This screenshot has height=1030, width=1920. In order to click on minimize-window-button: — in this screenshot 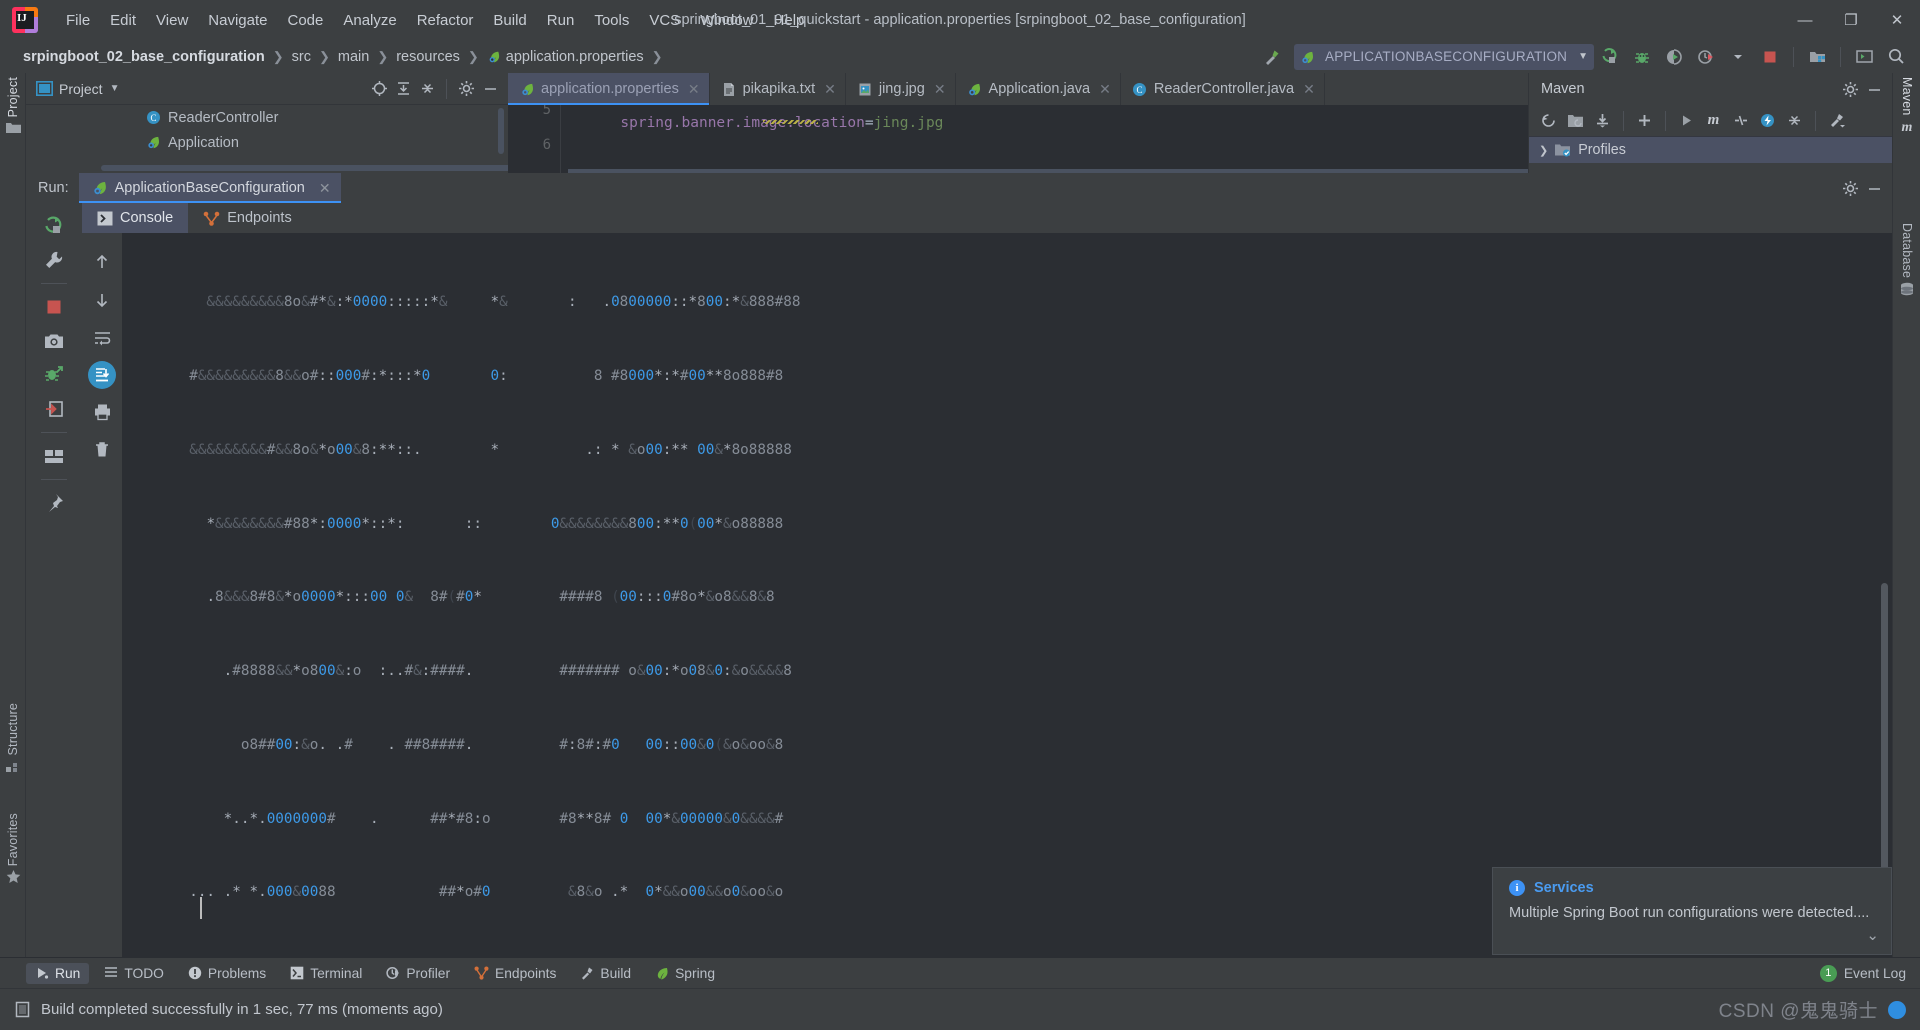, I will do `click(1805, 20)`.